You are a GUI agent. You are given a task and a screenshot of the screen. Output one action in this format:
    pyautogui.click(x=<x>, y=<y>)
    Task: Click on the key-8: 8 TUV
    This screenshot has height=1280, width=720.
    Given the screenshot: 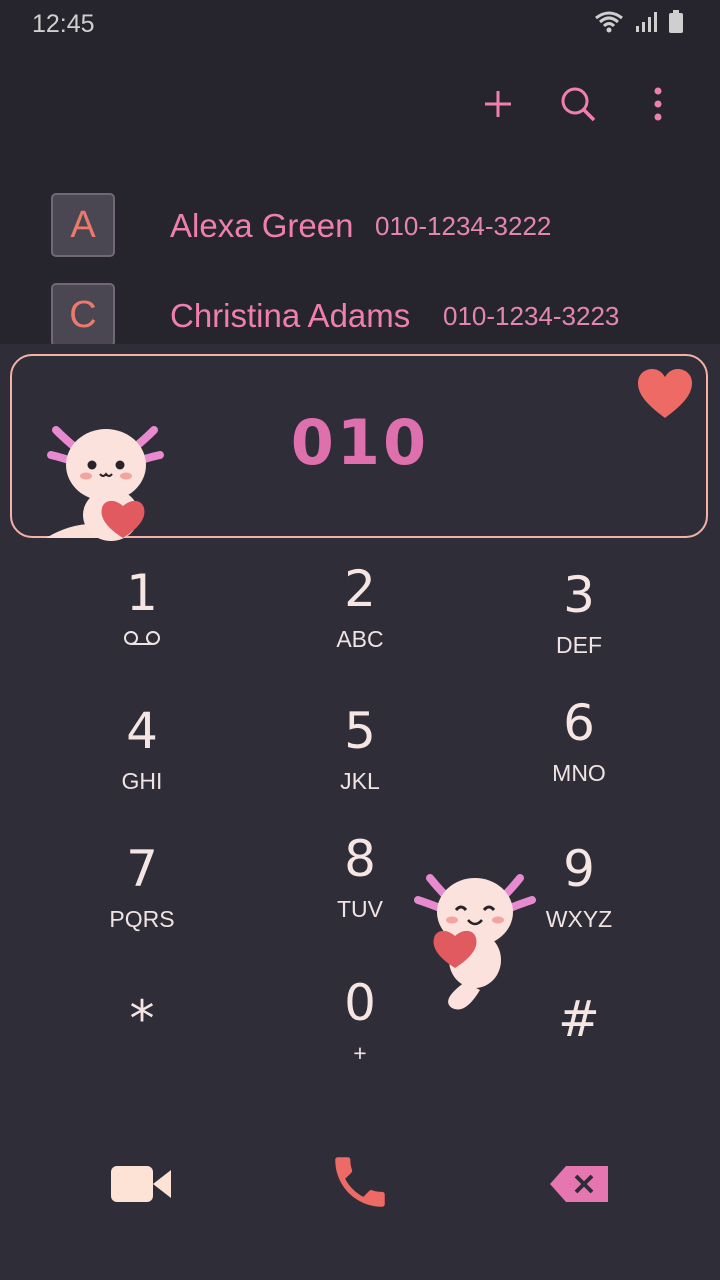 What is the action you would take?
    pyautogui.click(x=360, y=876)
    